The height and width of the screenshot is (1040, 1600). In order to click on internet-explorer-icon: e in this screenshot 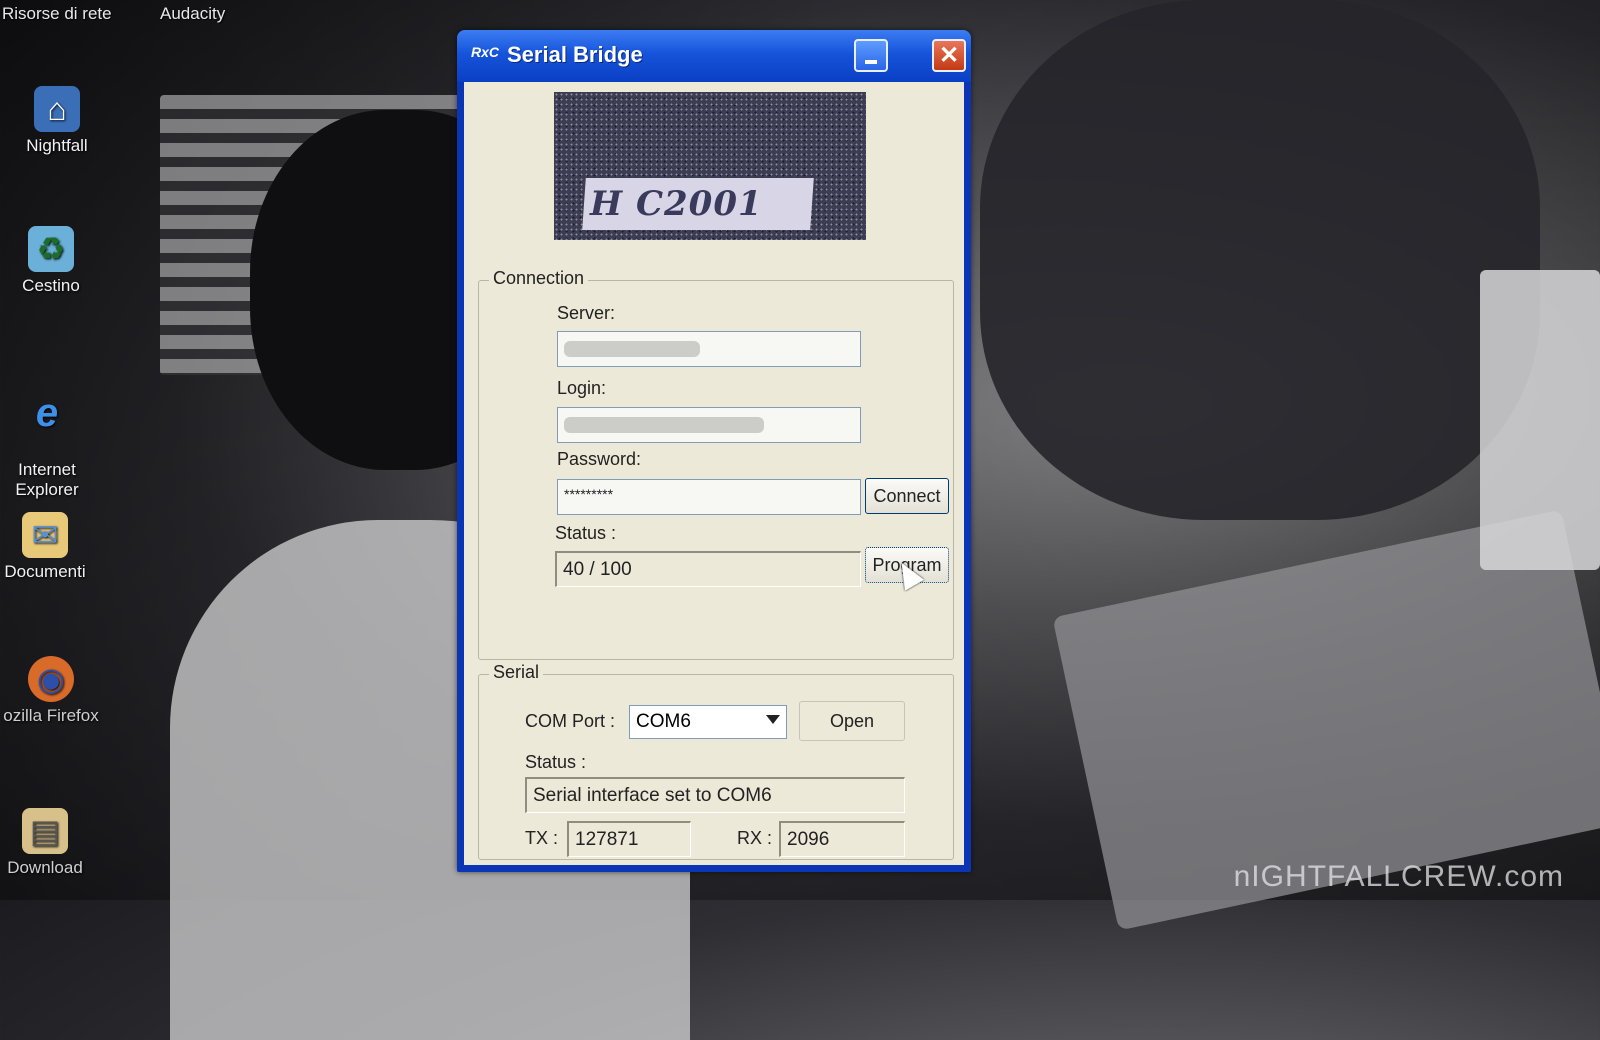, I will do `click(47, 412)`.